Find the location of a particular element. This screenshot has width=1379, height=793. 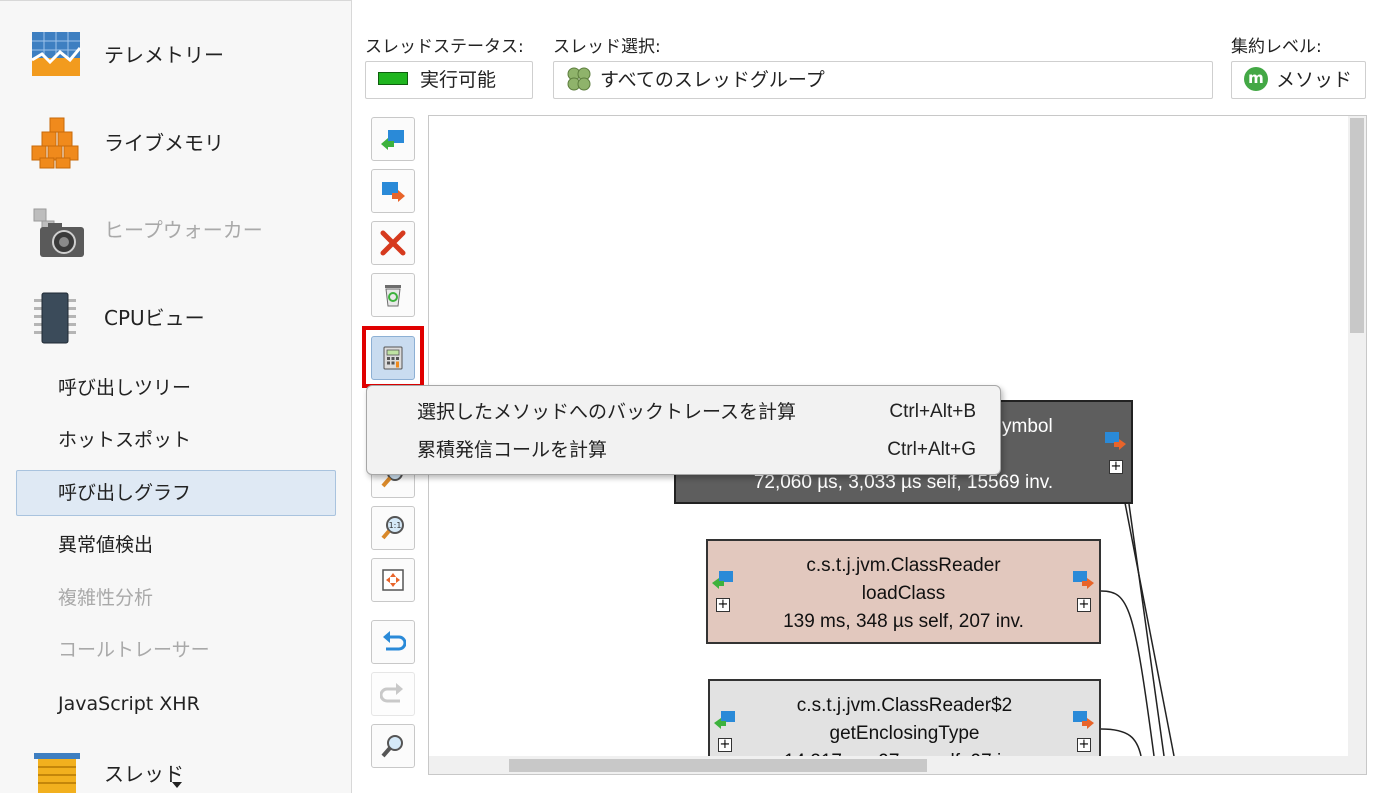

thread-status-dropdown: 実行可能 is located at coordinates (449, 80).